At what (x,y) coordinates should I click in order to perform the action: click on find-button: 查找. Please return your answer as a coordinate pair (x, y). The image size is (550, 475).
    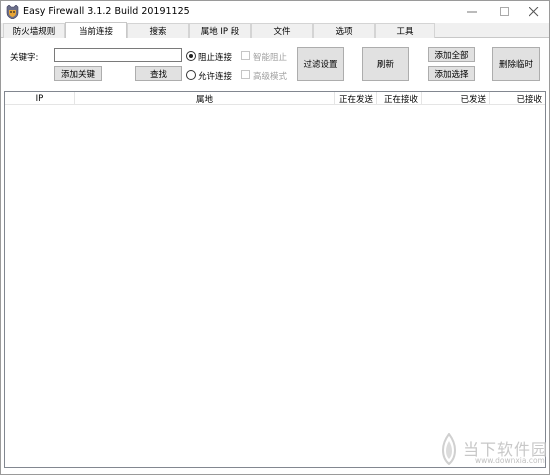
    Looking at the image, I should click on (158, 73).